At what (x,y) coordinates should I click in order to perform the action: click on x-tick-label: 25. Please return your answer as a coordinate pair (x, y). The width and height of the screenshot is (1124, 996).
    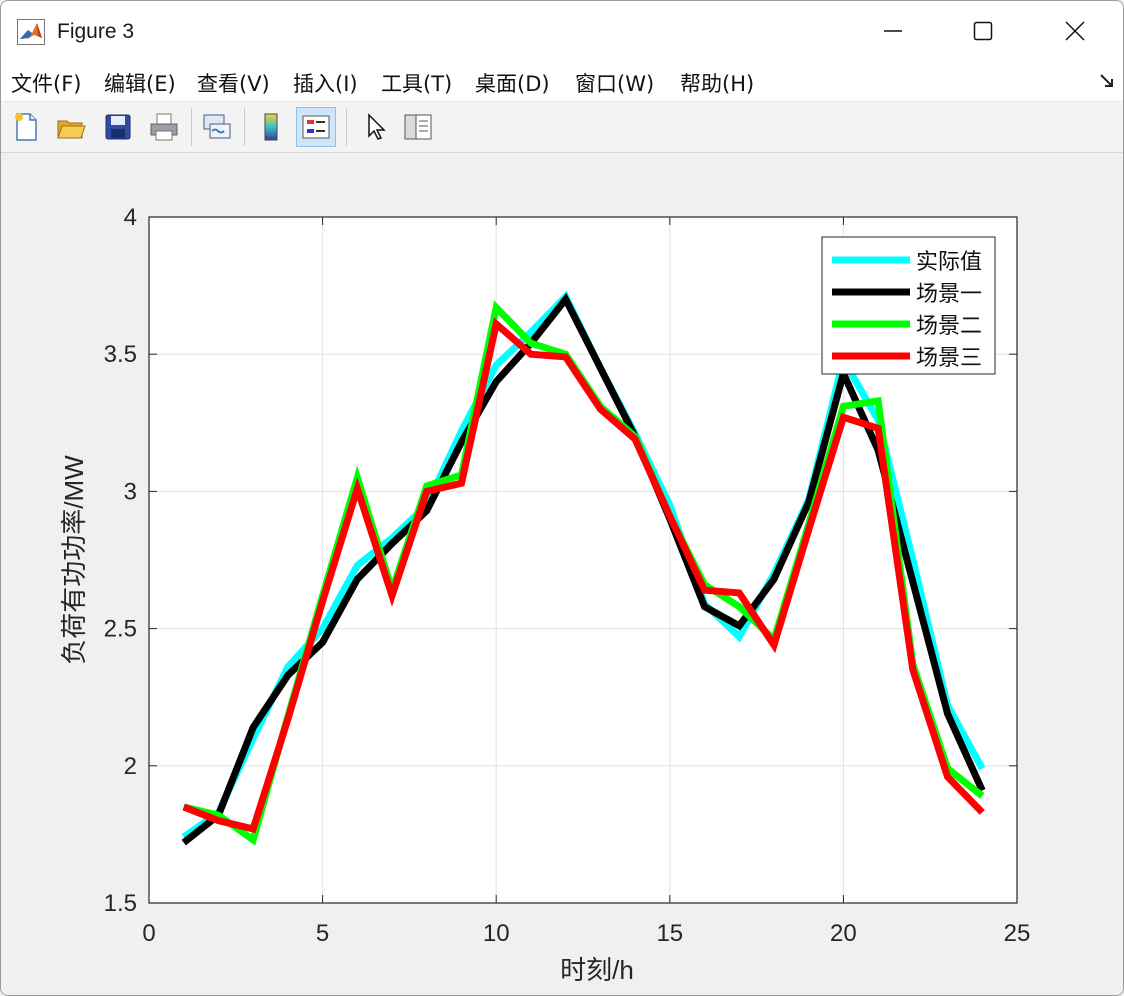
    Looking at the image, I should click on (1017, 933).